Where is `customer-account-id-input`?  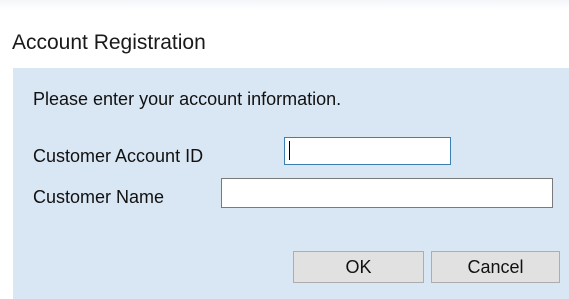
customer-account-id-input is located at coordinates (367, 151).